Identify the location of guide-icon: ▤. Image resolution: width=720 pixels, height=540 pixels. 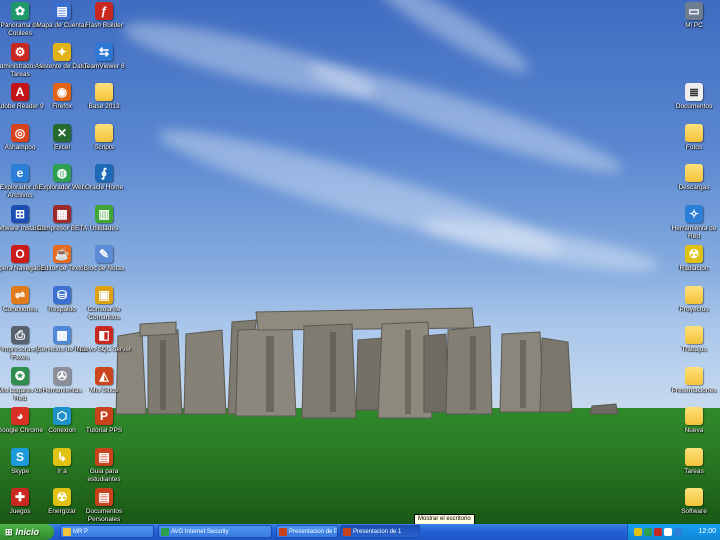
(104, 456).